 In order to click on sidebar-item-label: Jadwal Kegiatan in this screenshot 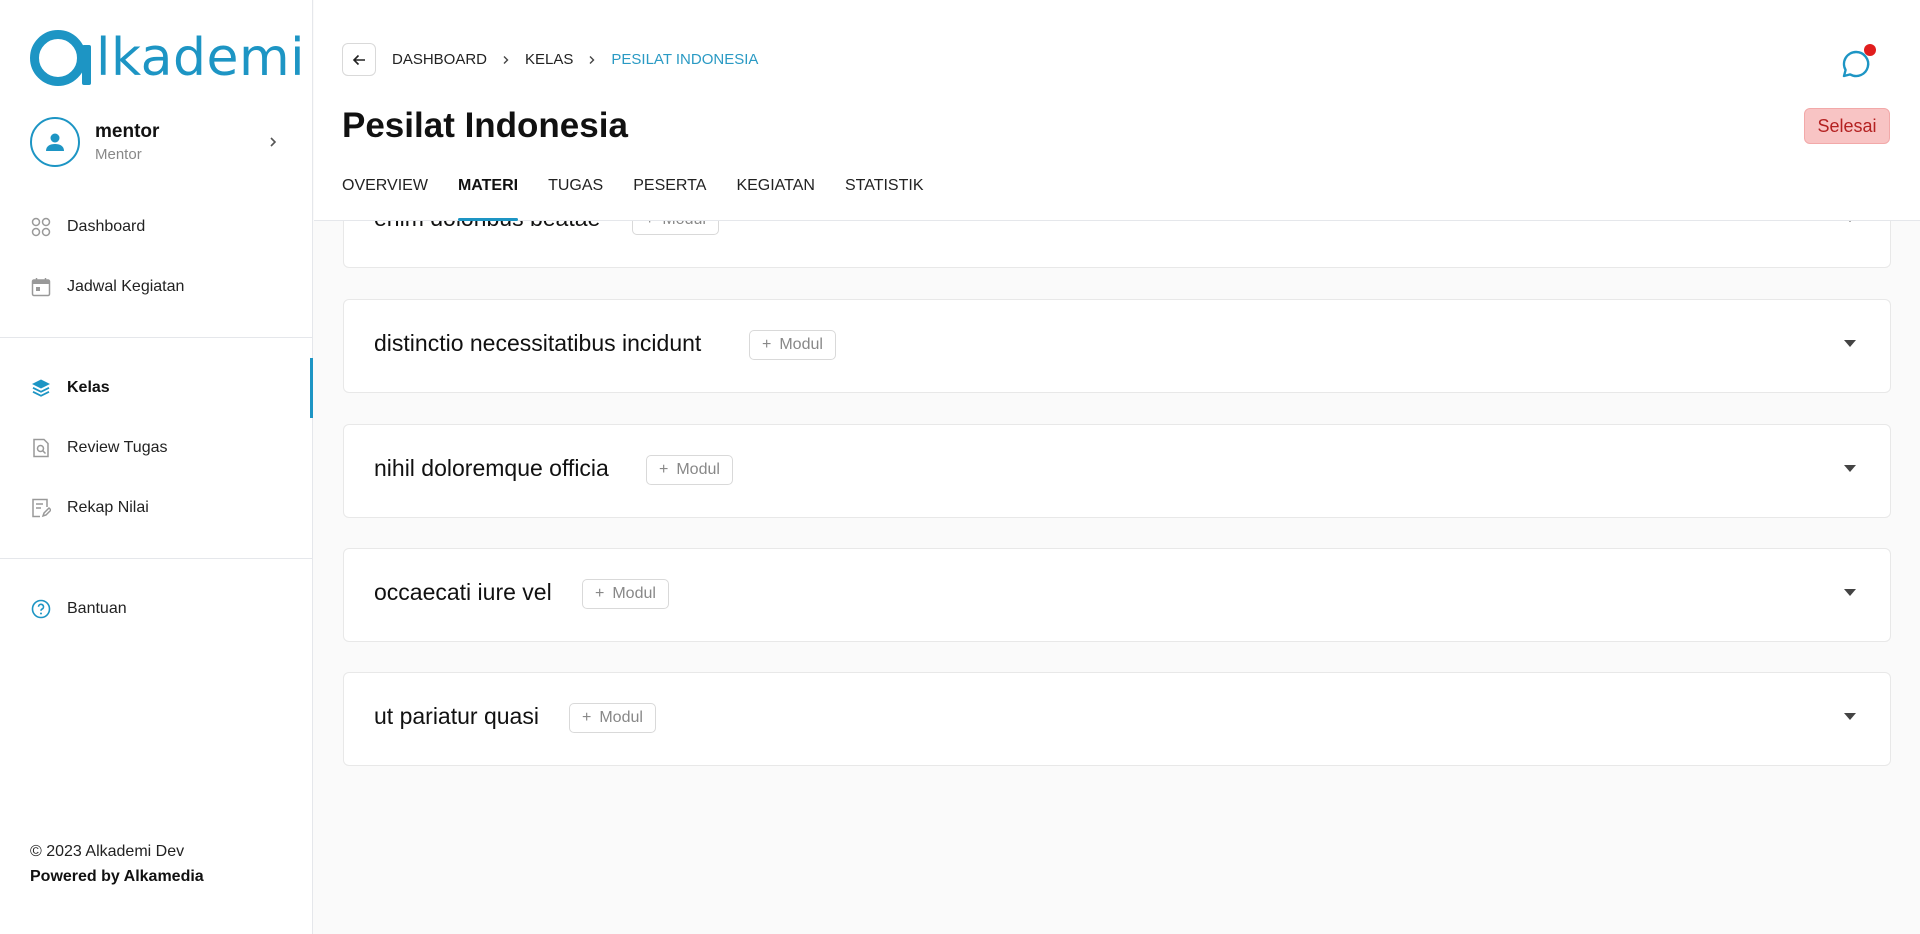, I will do `click(126, 286)`.